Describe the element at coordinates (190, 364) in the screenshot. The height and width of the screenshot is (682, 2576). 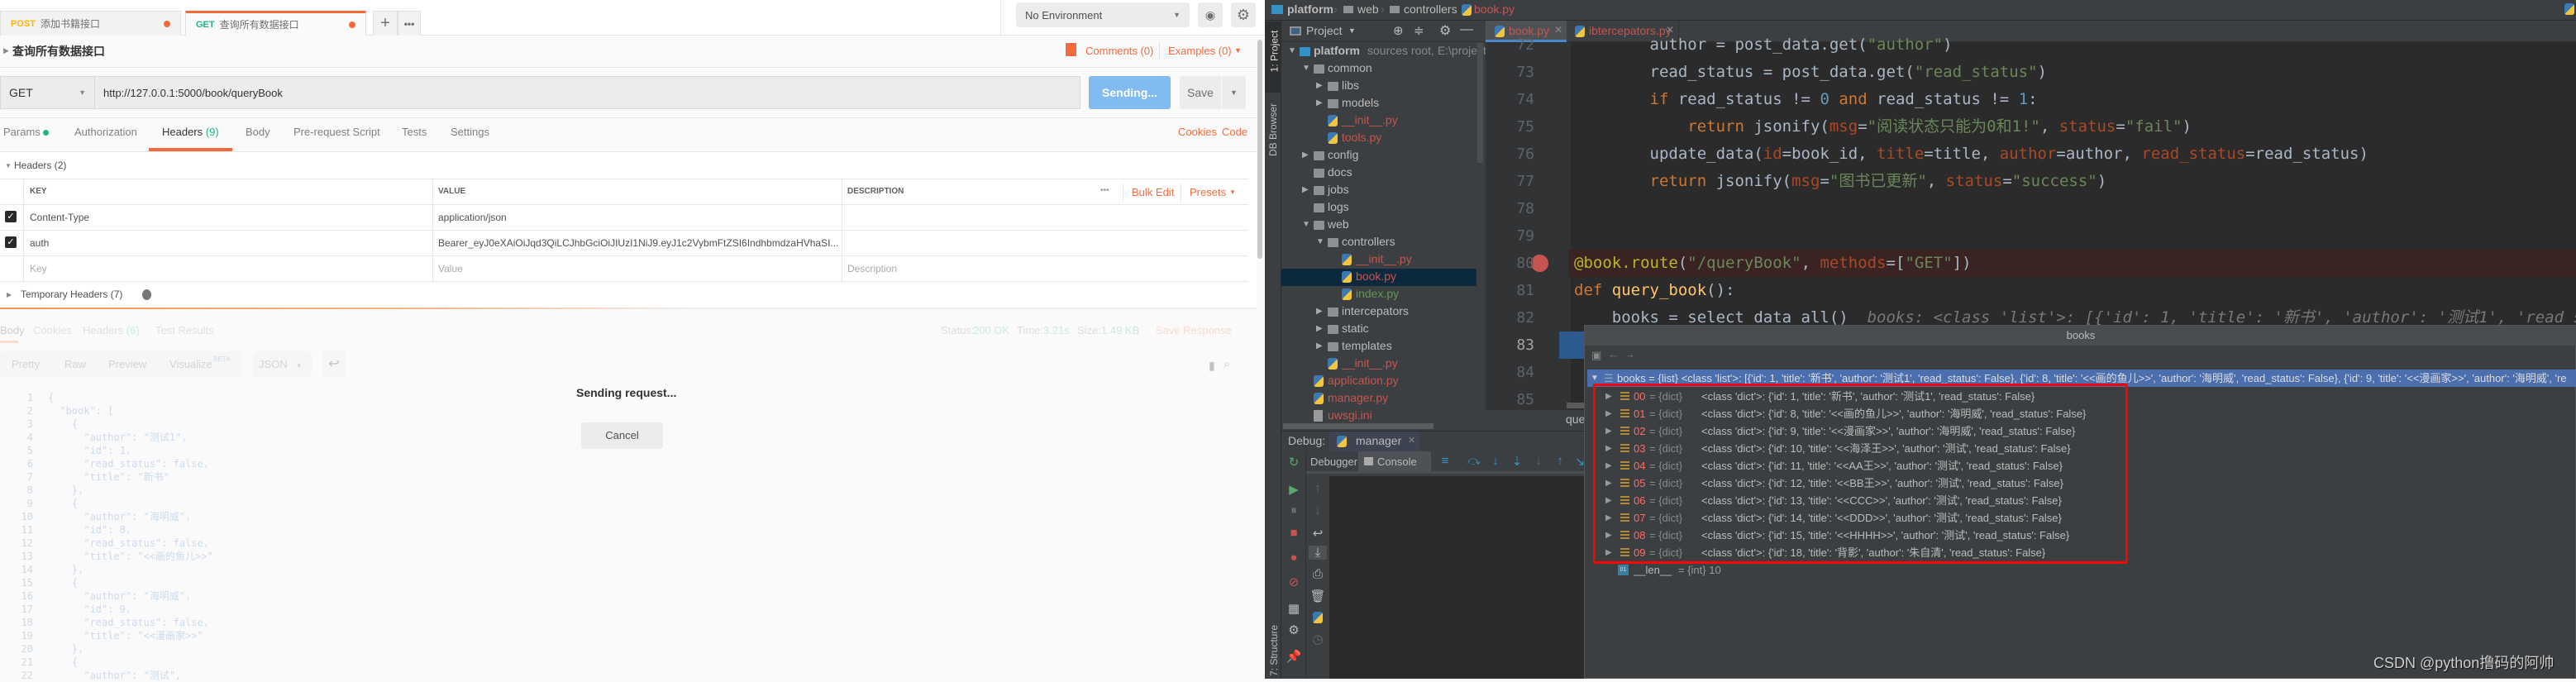
I see `view-visualize: Visualize` at that location.